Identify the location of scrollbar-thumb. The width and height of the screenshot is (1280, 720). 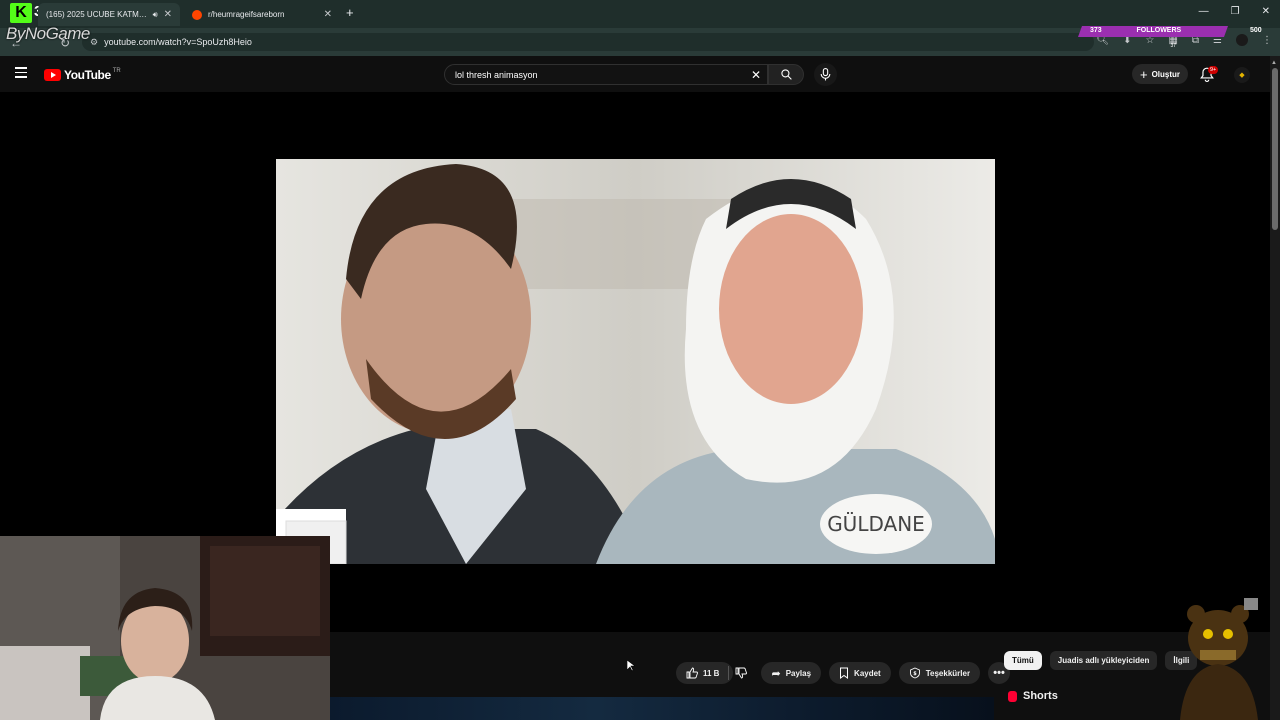
(1275, 149).